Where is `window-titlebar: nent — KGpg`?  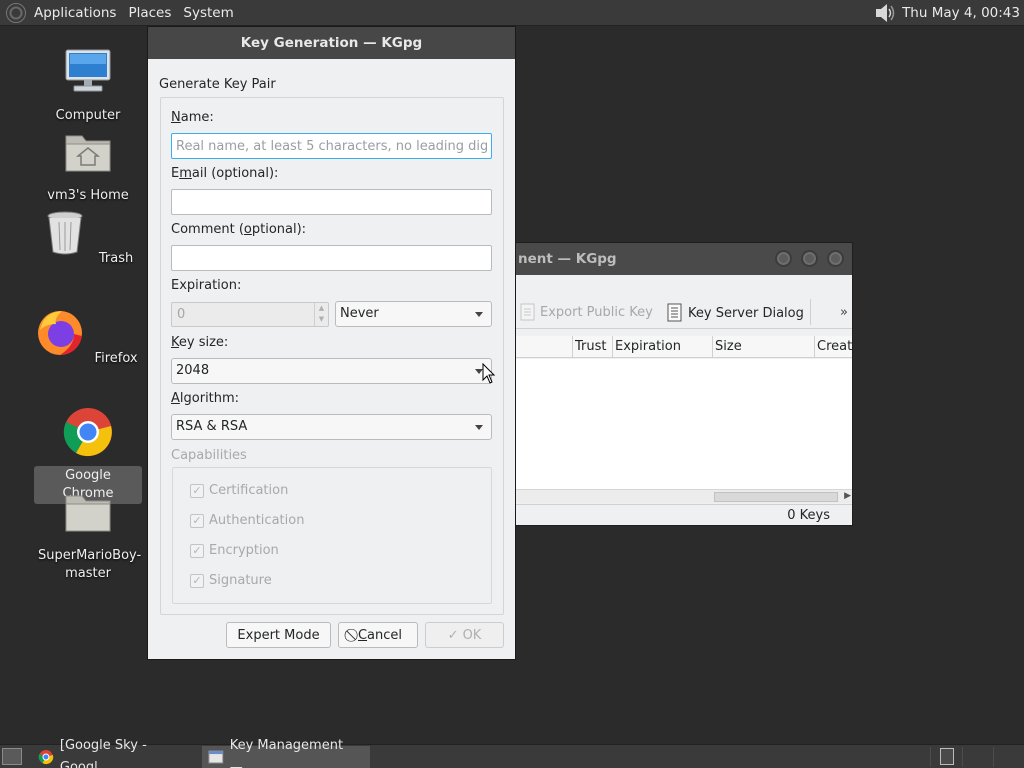 window-titlebar: nent — KGpg is located at coordinates (684, 259).